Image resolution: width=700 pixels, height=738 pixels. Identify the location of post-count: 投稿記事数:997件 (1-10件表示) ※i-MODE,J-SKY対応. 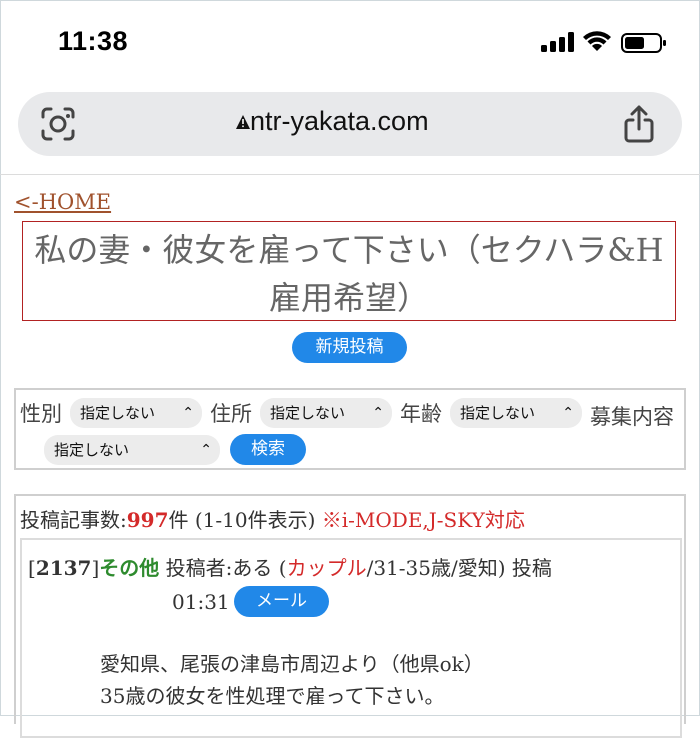
(272, 518).